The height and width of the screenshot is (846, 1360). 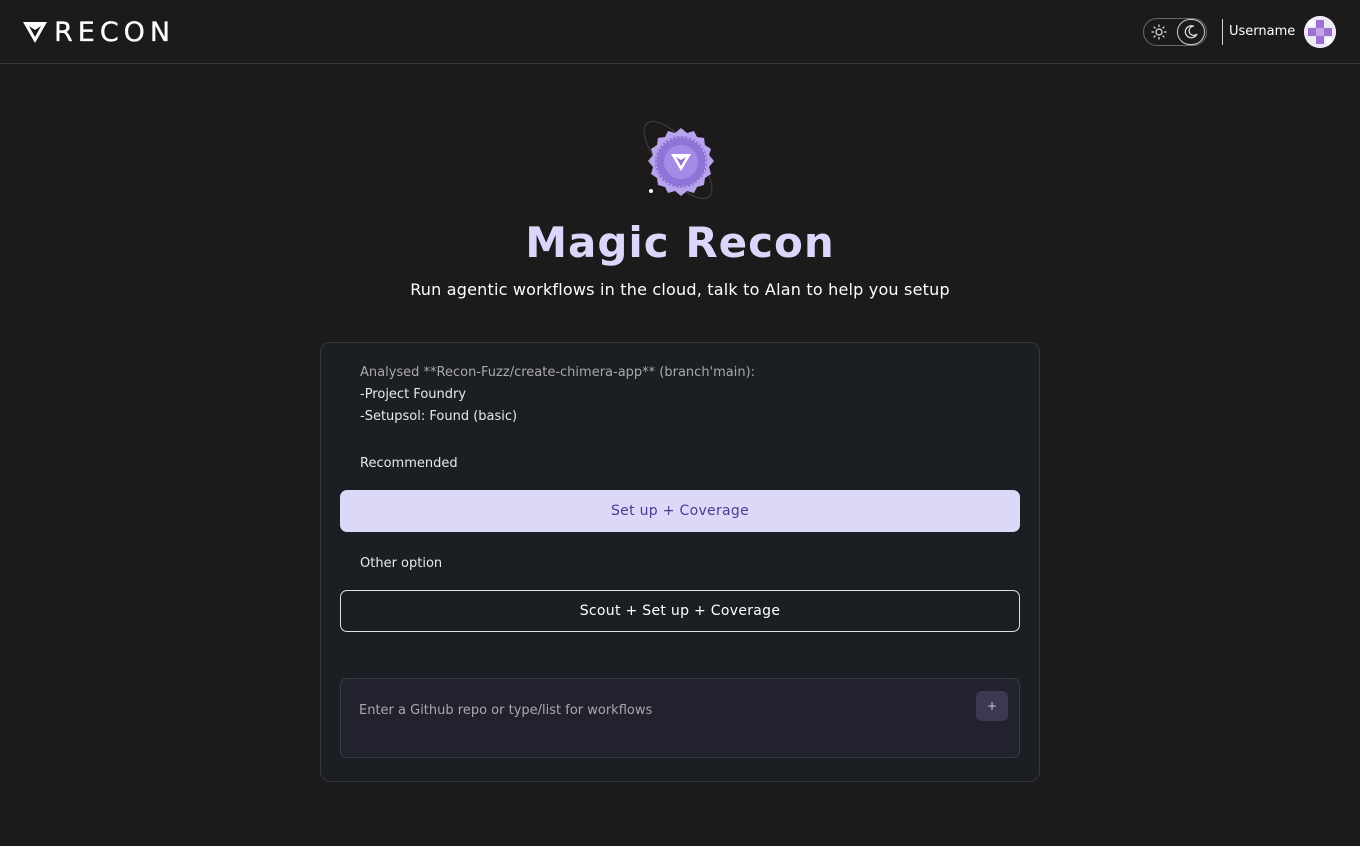 I want to click on add-button: +, so click(x=992, y=706).